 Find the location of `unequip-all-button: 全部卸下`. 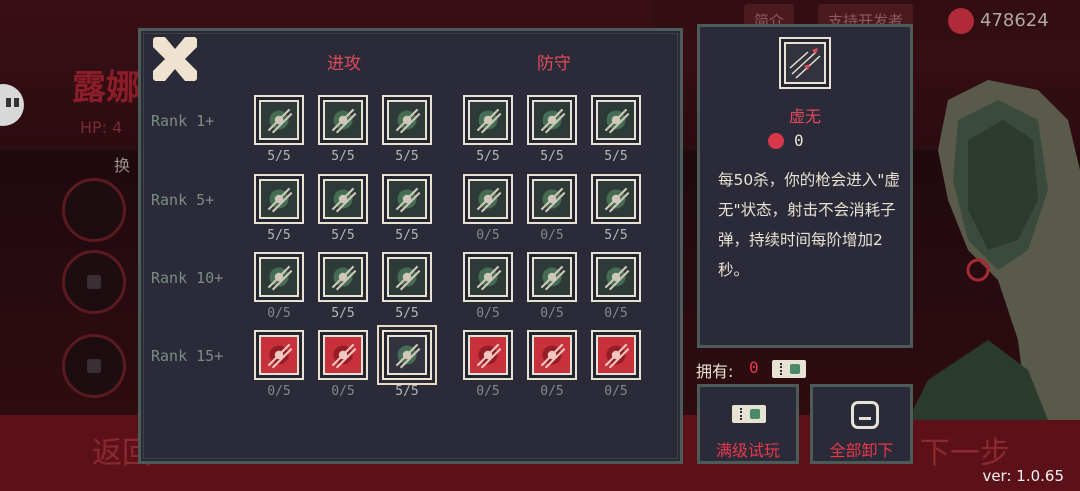

unequip-all-button: 全部卸下 is located at coordinates (861, 424).